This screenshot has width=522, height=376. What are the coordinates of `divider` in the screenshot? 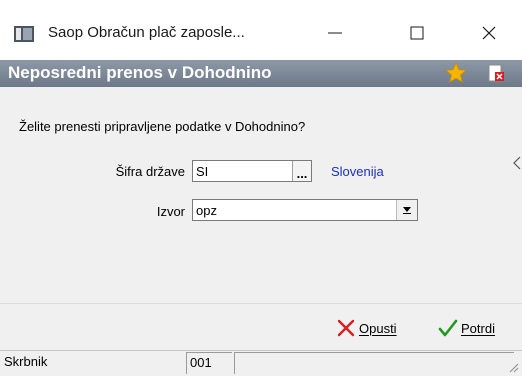 It's located at (261, 303).